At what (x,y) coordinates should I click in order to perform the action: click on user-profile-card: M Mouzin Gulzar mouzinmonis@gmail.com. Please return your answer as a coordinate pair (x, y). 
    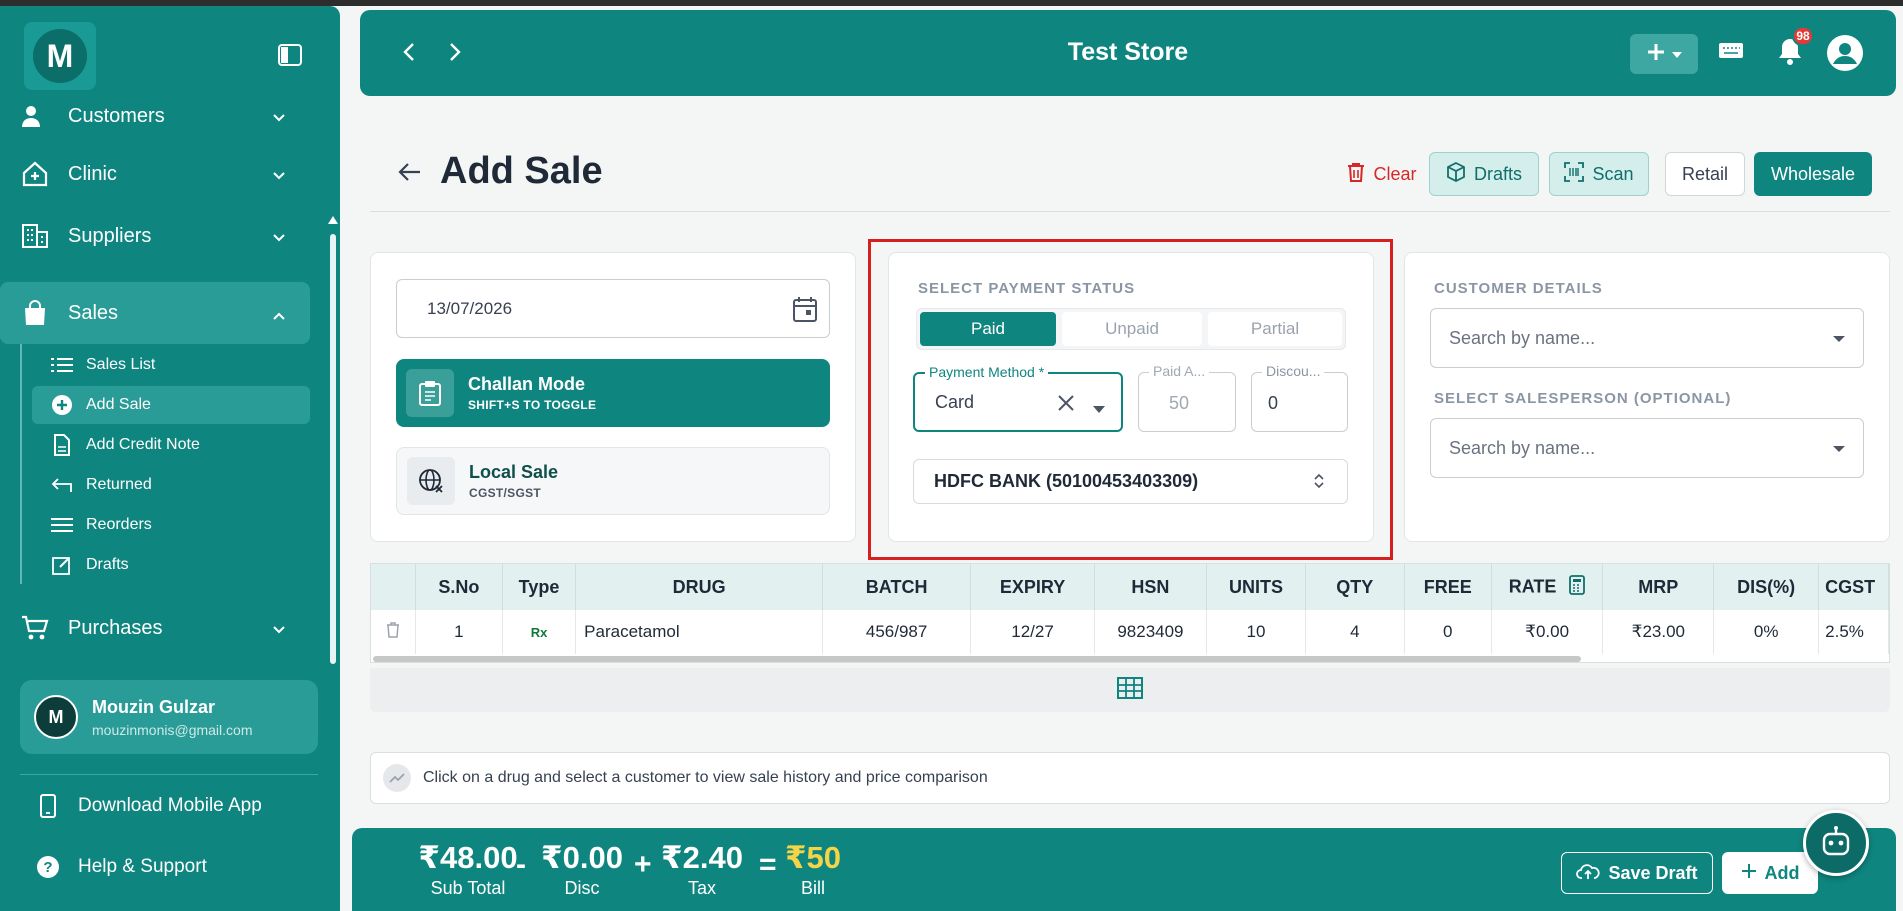
    Looking at the image, I should click on (169, 717).